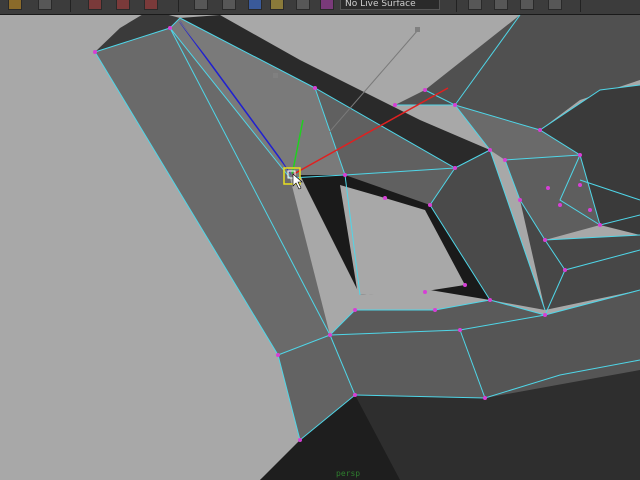  What do you see at coordinates (151, 5) in the screenshot?
I see `select-remove-icon` at bounding box center [151, 5].